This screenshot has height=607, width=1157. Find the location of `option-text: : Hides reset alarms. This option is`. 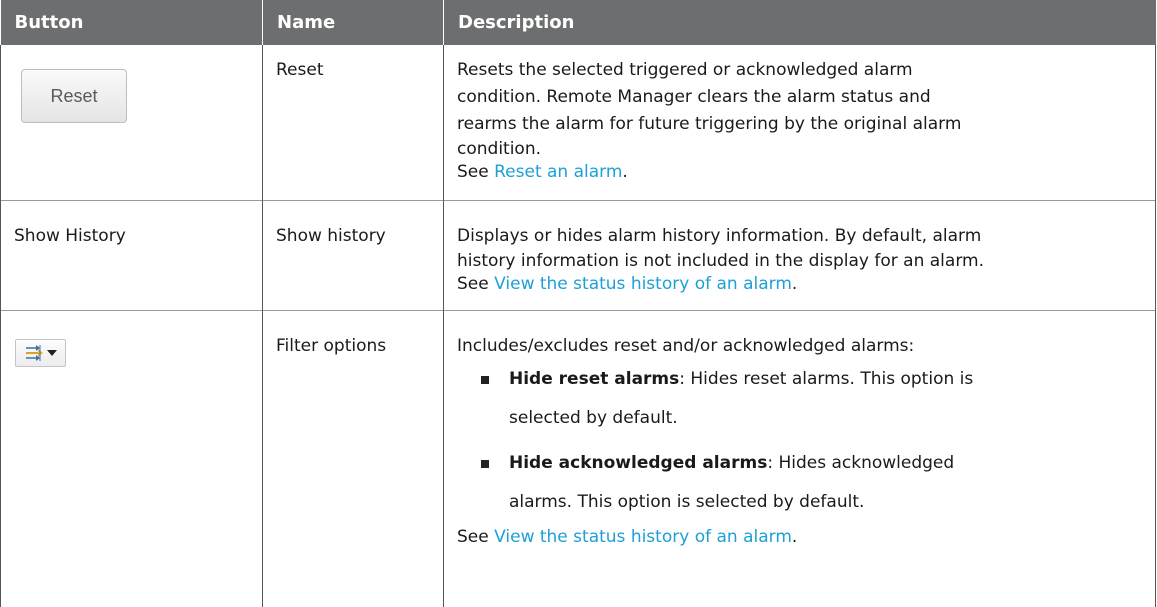

option-text: : Hides reset alarms. This option is is located at coordinates (826, 378).